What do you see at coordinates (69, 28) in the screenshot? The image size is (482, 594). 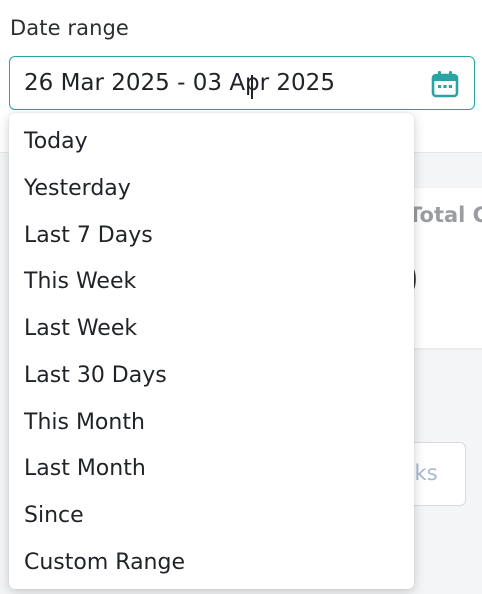 I see `date-range-label: Date range` at bounding box center [69, 28].